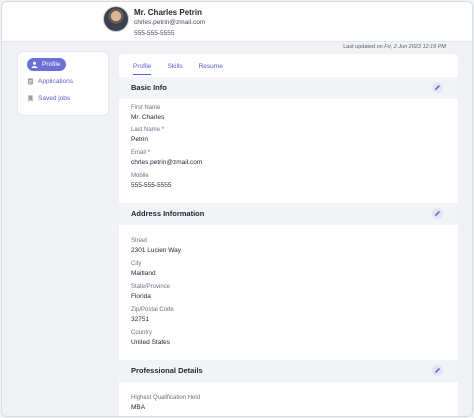  What do you see at coordinates (143, 273) in the screenshot?
I see `city-value: Maitland` at bounding box center [143, 273].